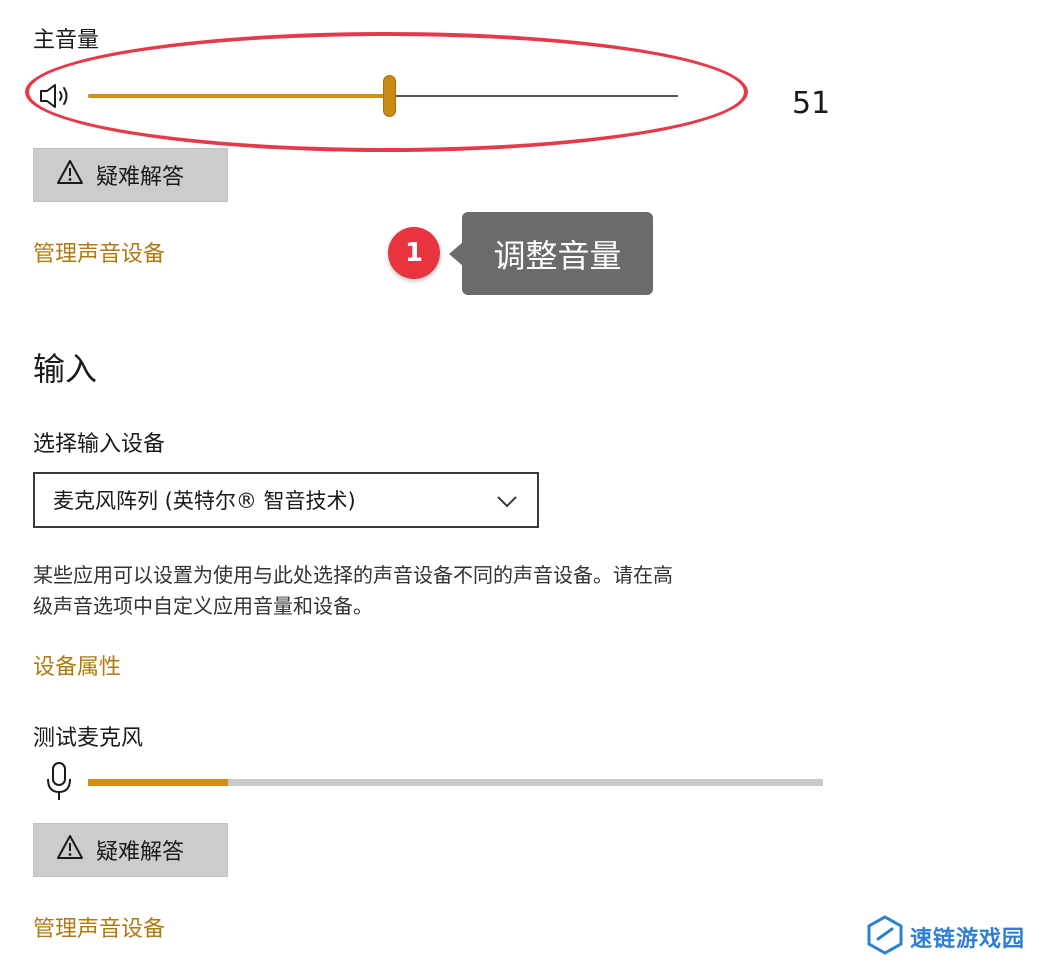 The width and height of the screenshot is (1044, 964). I want to click on annotation-badge: 1, so click(414, 253).